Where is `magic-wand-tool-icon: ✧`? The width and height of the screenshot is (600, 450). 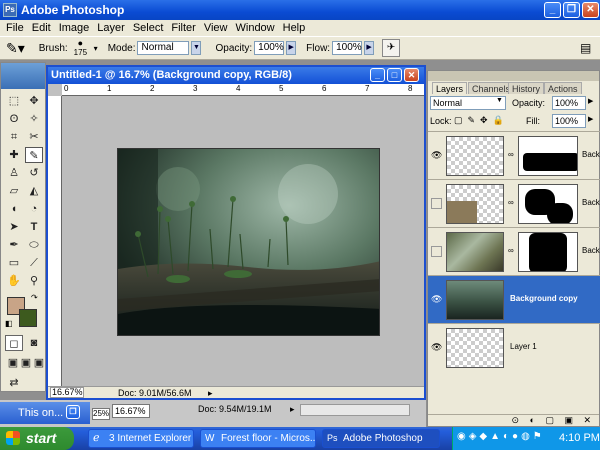
magic-wand-tool-icon: ✧ is located at coordinates (34, 119).